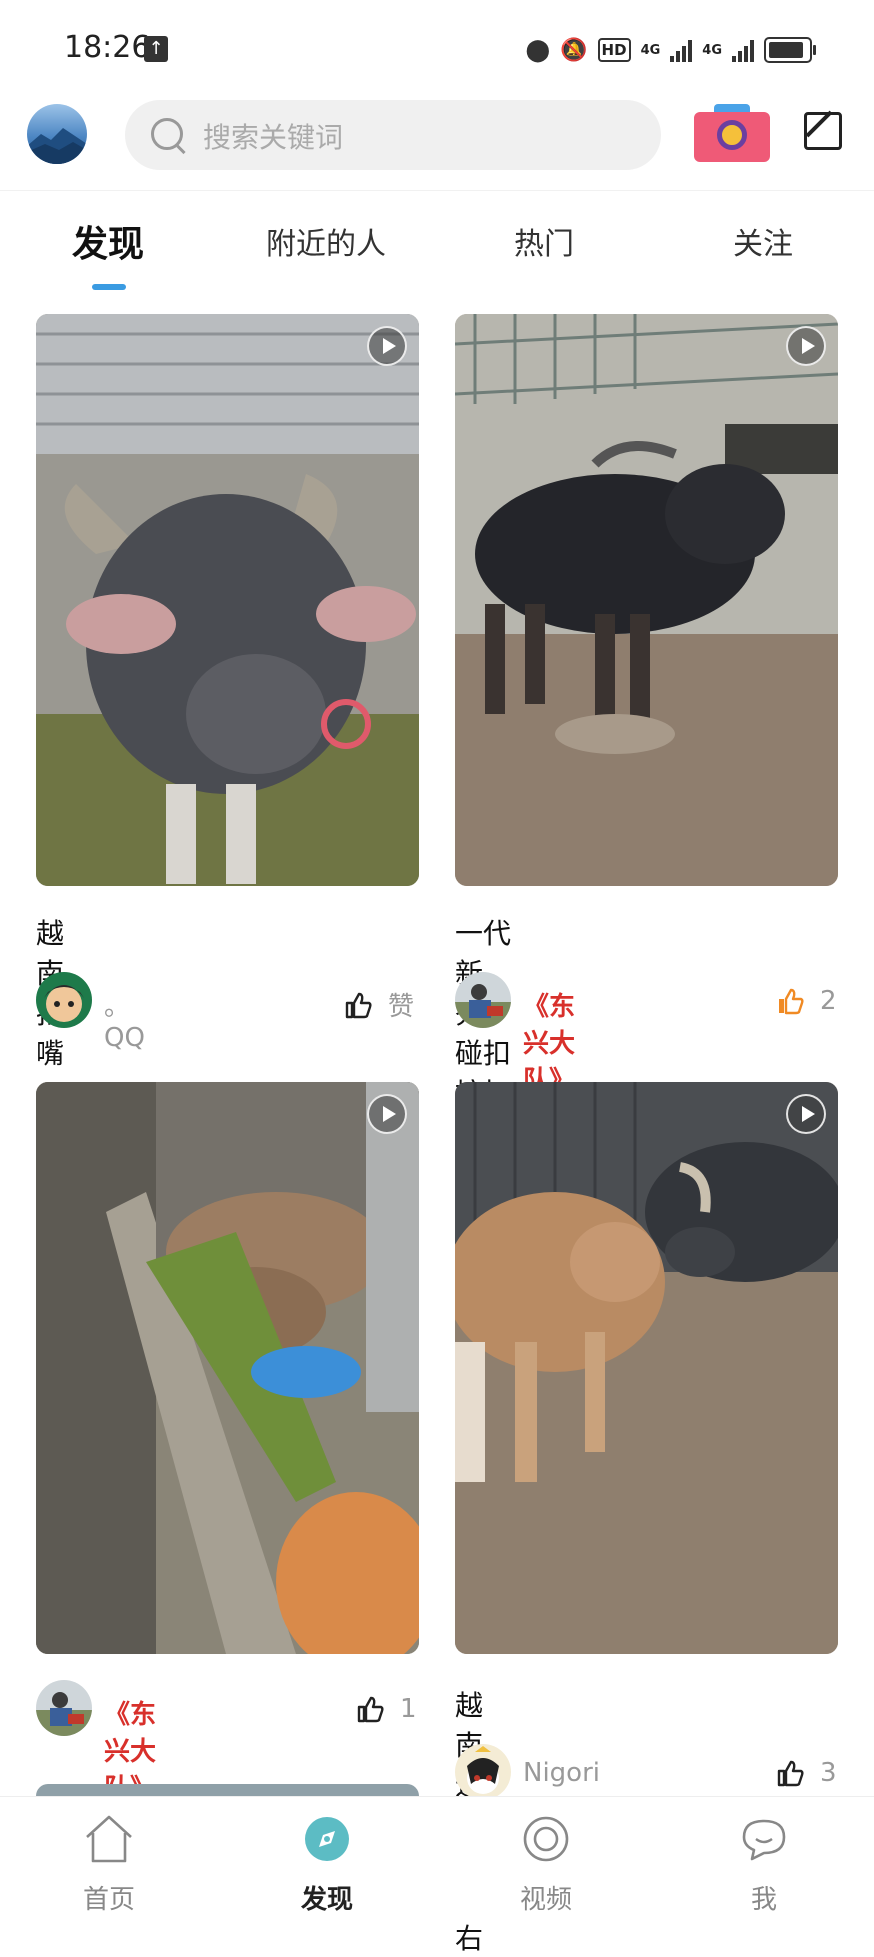 The image size is (874, 1957). I want to click on search-icon, so click(167, 134).